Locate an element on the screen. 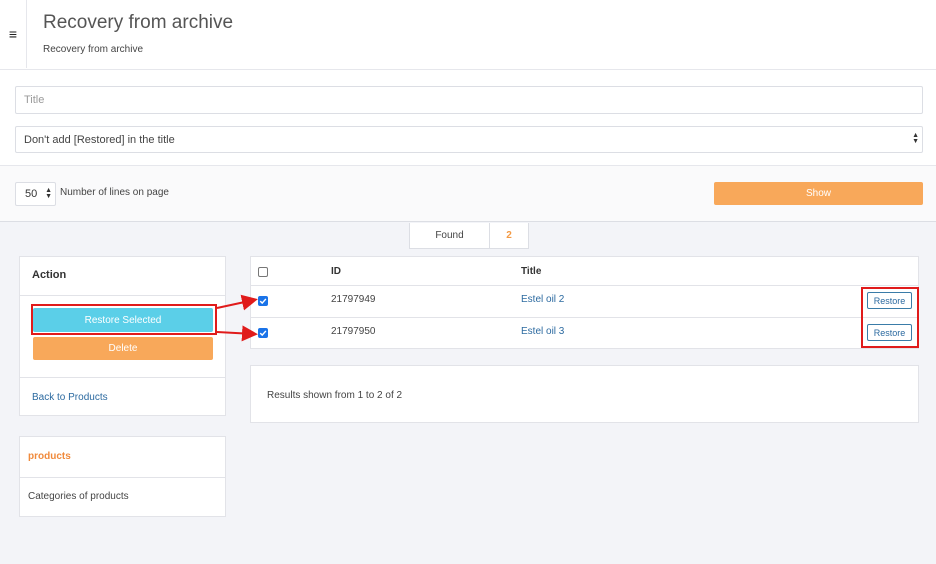 The image size is (936, 564). restored-option-select: Don't add [Restored] in the title ▲ ▼ is located at coordinates (469, 139).